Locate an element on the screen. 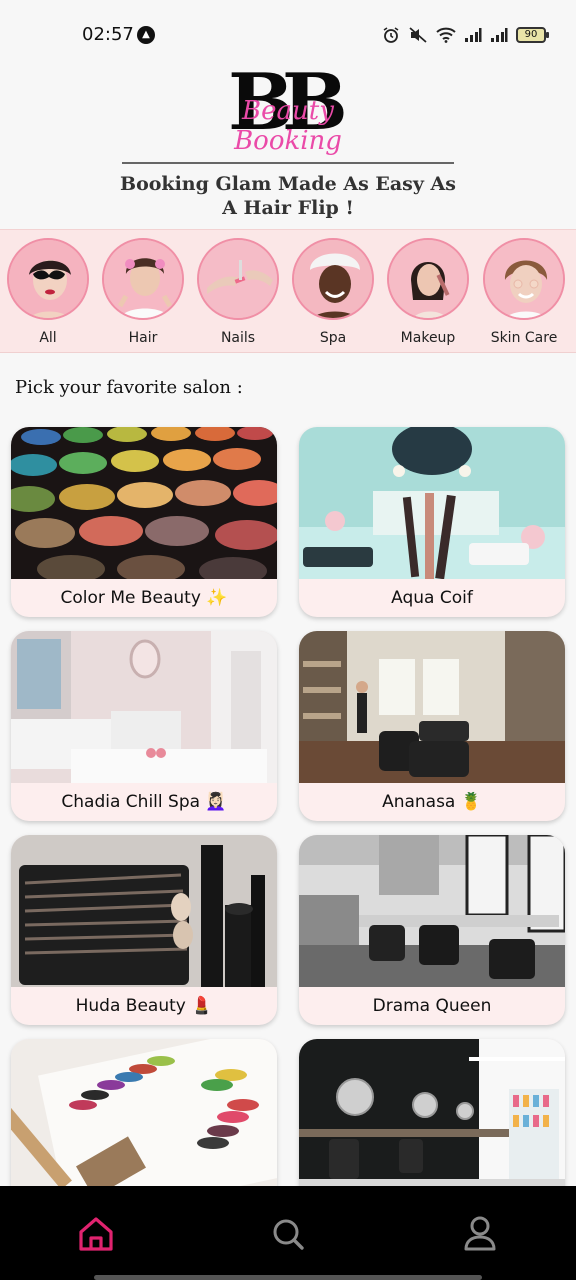 The width and height of the screenshot is (576, 1280). category-skin-care-label: Skin Care is located at coordinates (524, 338).